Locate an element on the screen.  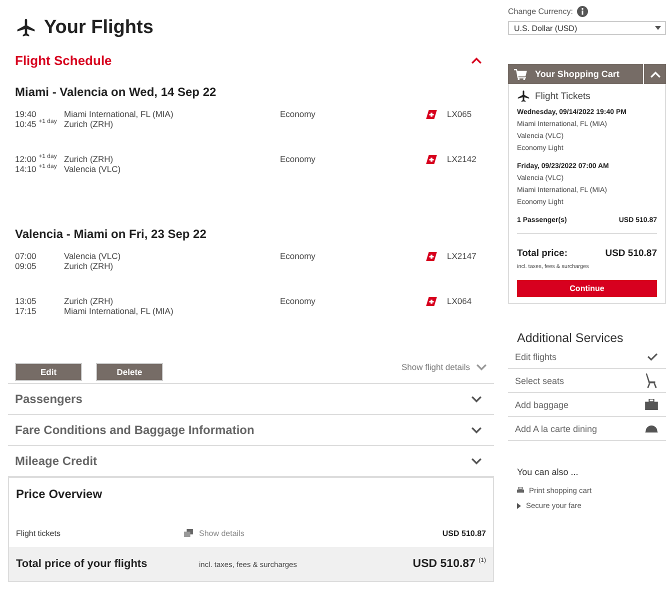
arrival-airport: Miami International, FL (MIA) is located at coordinates (119, 311).